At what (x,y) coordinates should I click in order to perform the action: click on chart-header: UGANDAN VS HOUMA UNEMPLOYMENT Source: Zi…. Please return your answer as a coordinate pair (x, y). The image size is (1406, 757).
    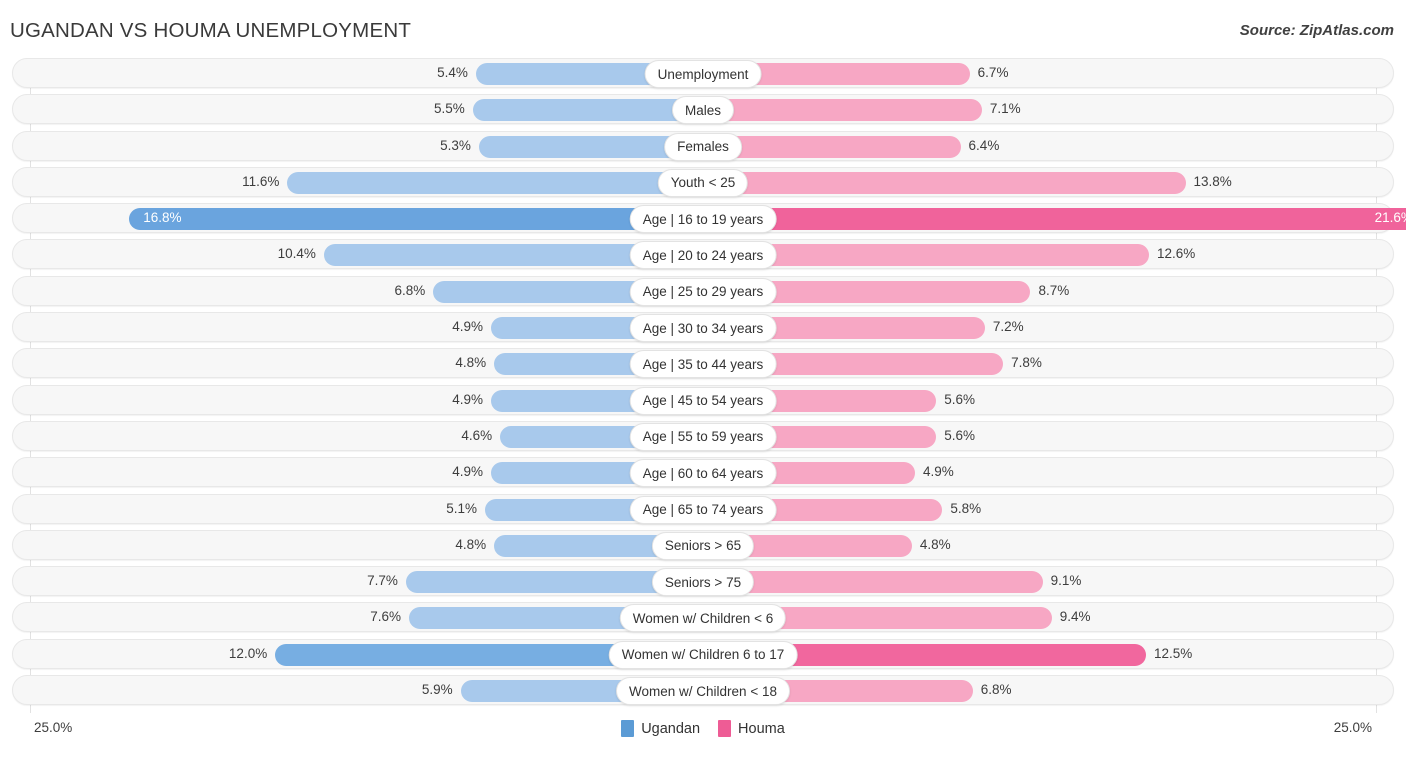
    Looking at the image, I should click on (703, 29).